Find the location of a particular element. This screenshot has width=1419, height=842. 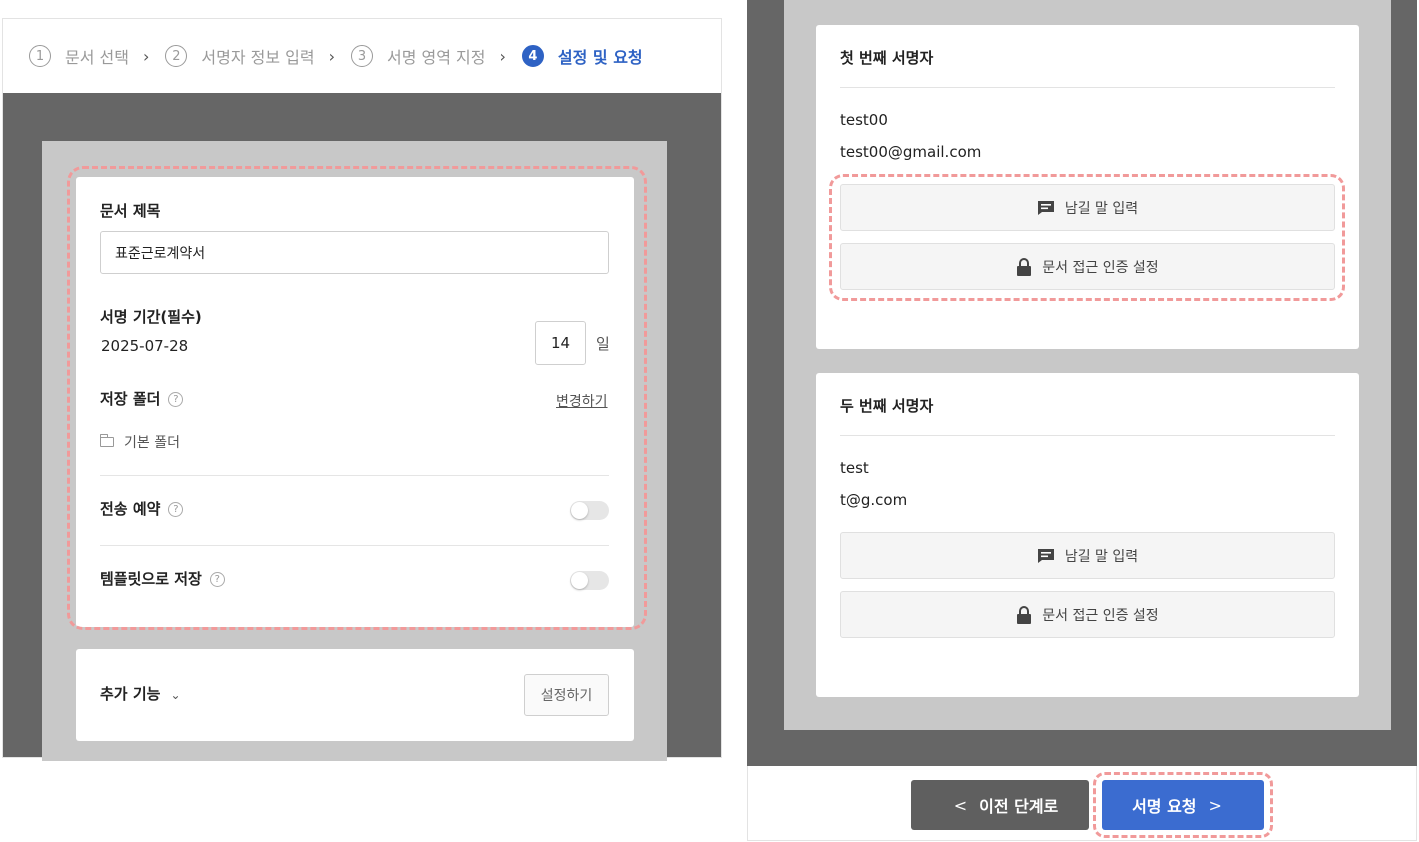

step-number: 3 is located at coordinates (362, 56).